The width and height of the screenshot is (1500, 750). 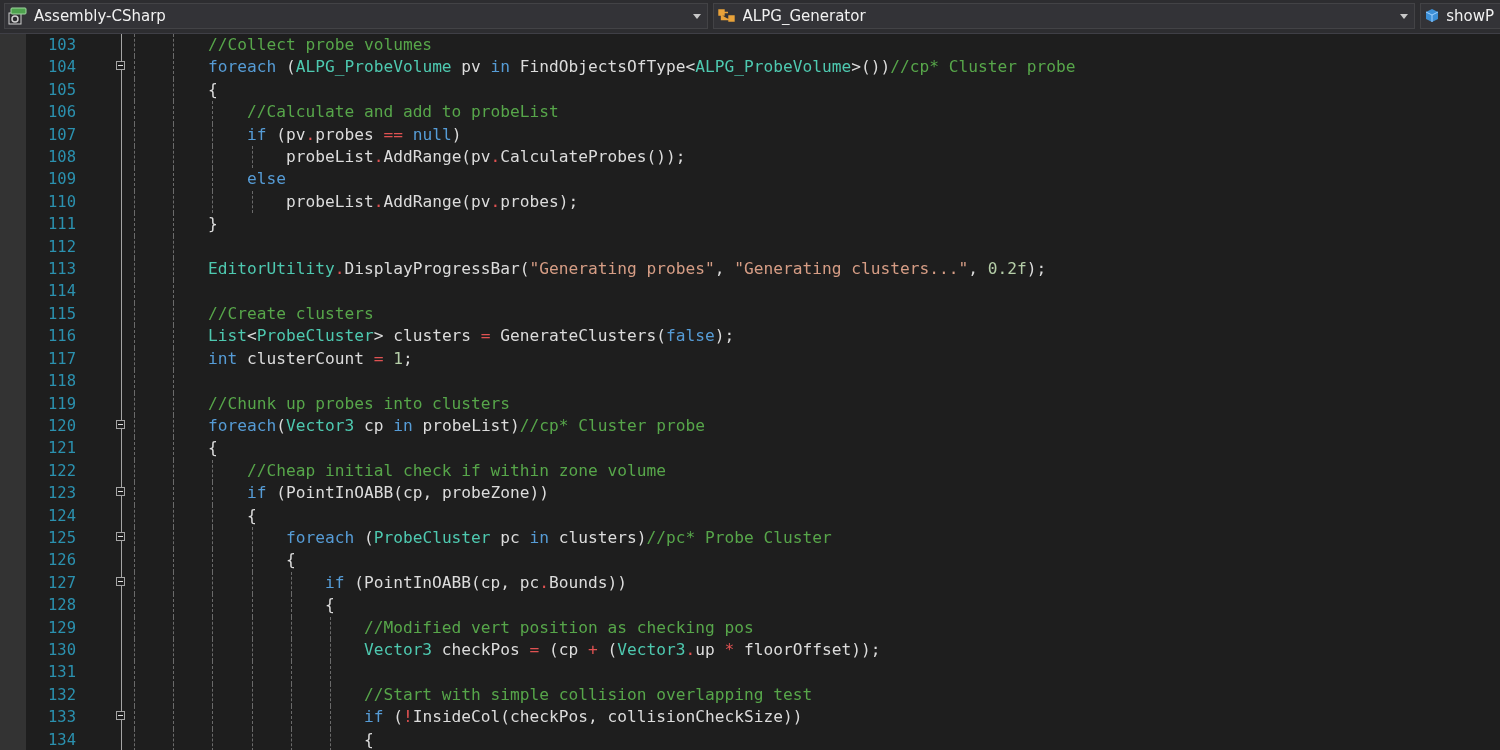 I want to click on line-number: 113, so click(x=61, y=270).